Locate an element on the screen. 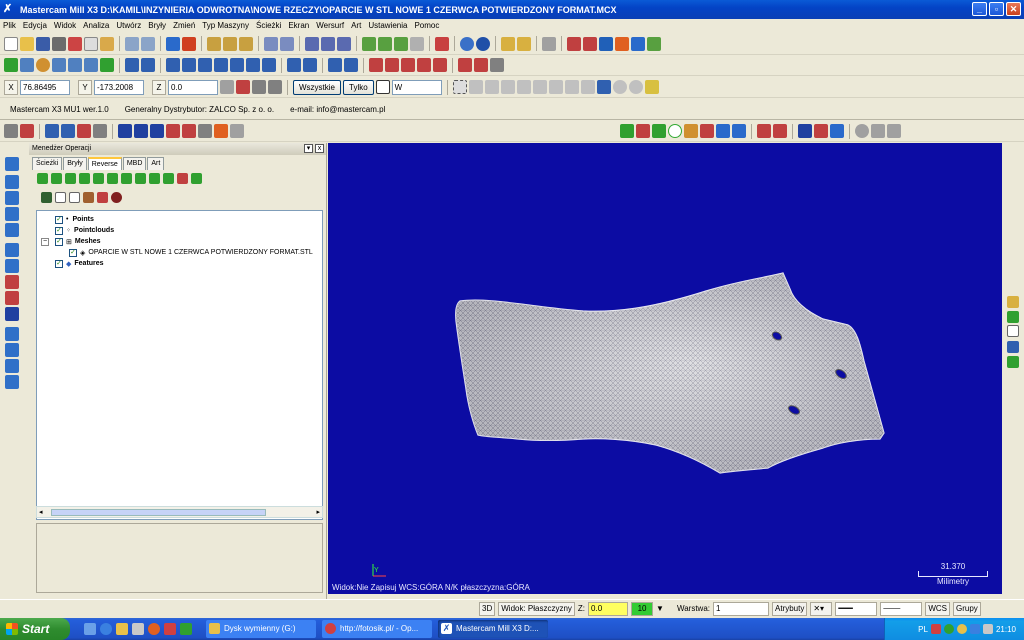 The width and height of the screenshot is (1024, 640). point-style-select: ✕▾ is located at coordinates (821, 608).